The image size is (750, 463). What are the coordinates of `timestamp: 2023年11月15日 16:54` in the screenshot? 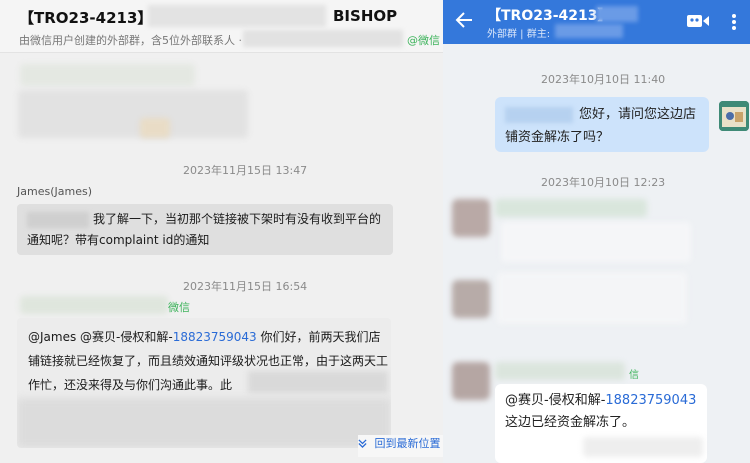 It's located at (245, 286).